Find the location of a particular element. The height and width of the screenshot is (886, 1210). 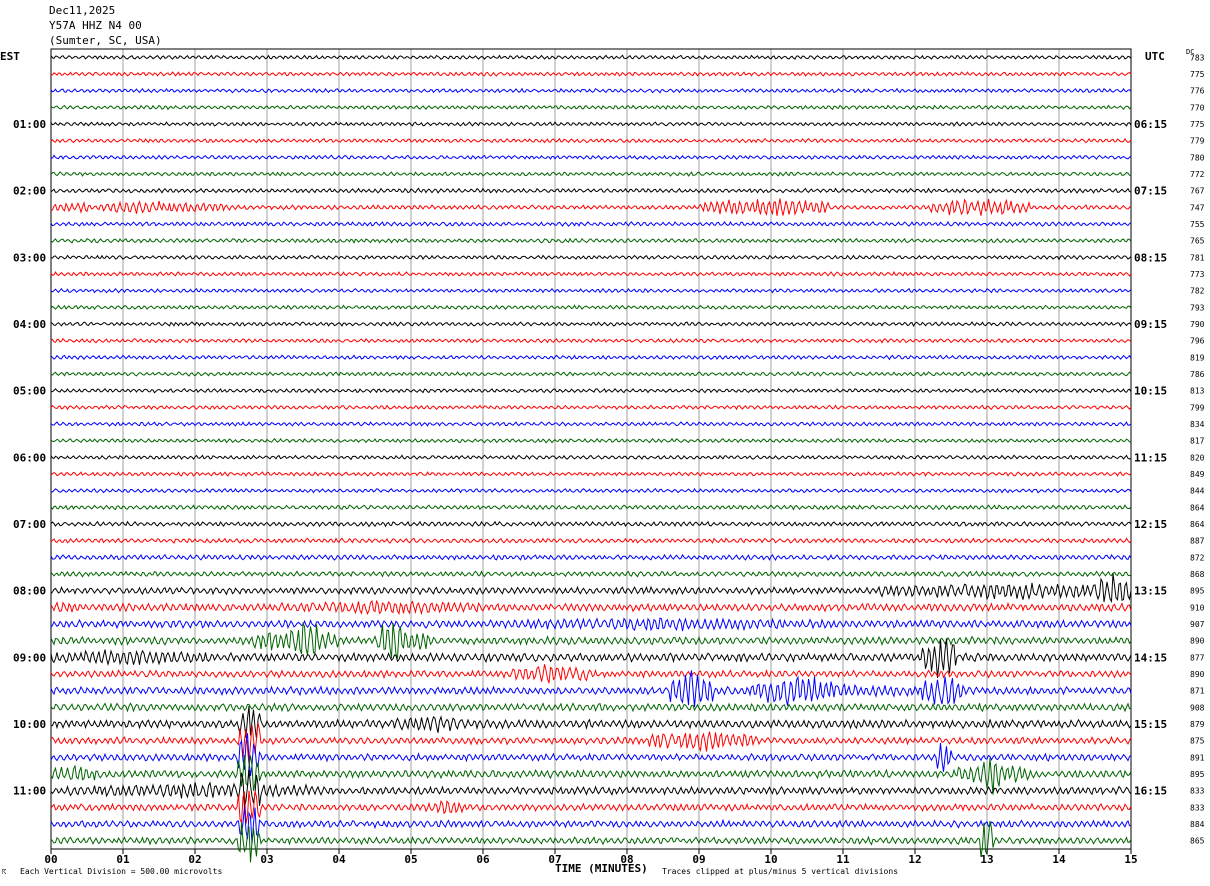

dc-offset-label: 783 is located at coordinates (1197, 57).